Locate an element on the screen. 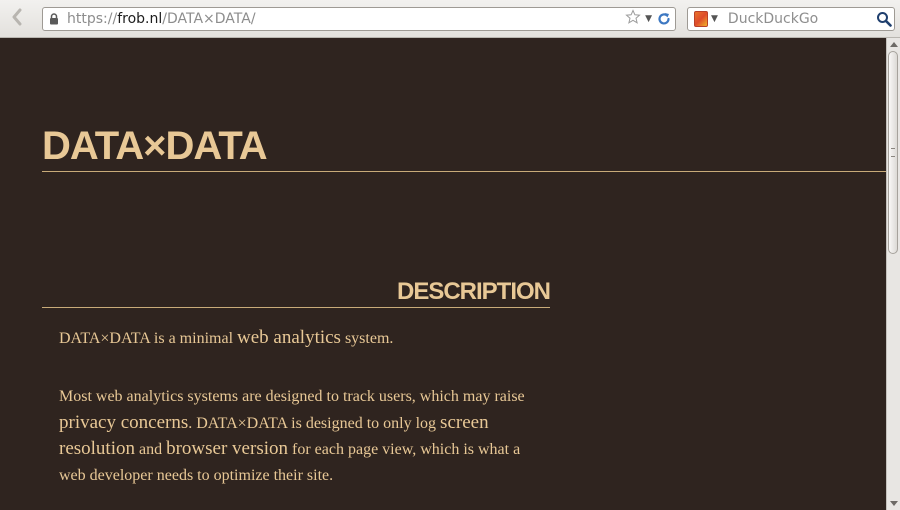 Image resolution: width=900 pixels, height=510 pixels. back-button is located at coordinates (17, 19).